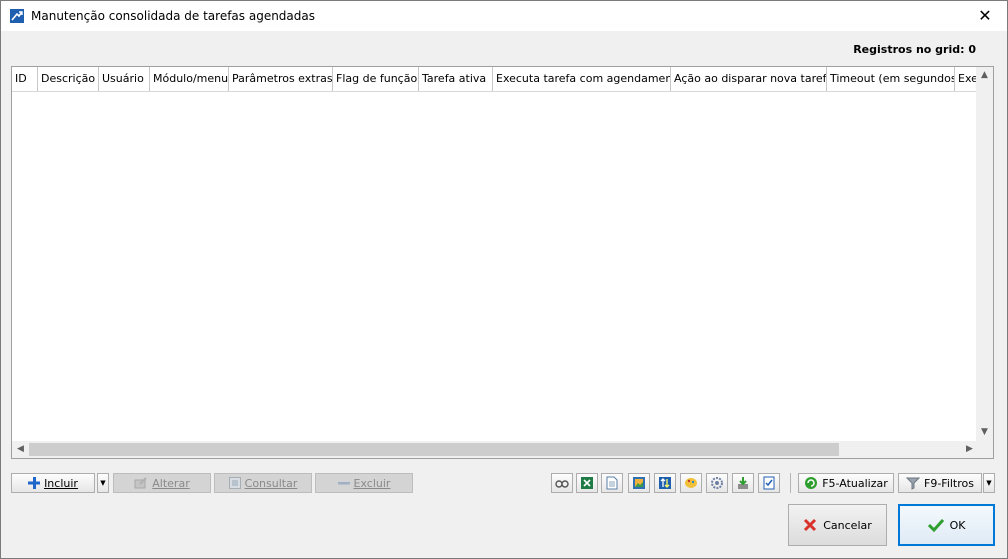 The width and height of the screenshot is (1008, 559). I want to click on cancel-button: Cancelar, so click(837, 525).